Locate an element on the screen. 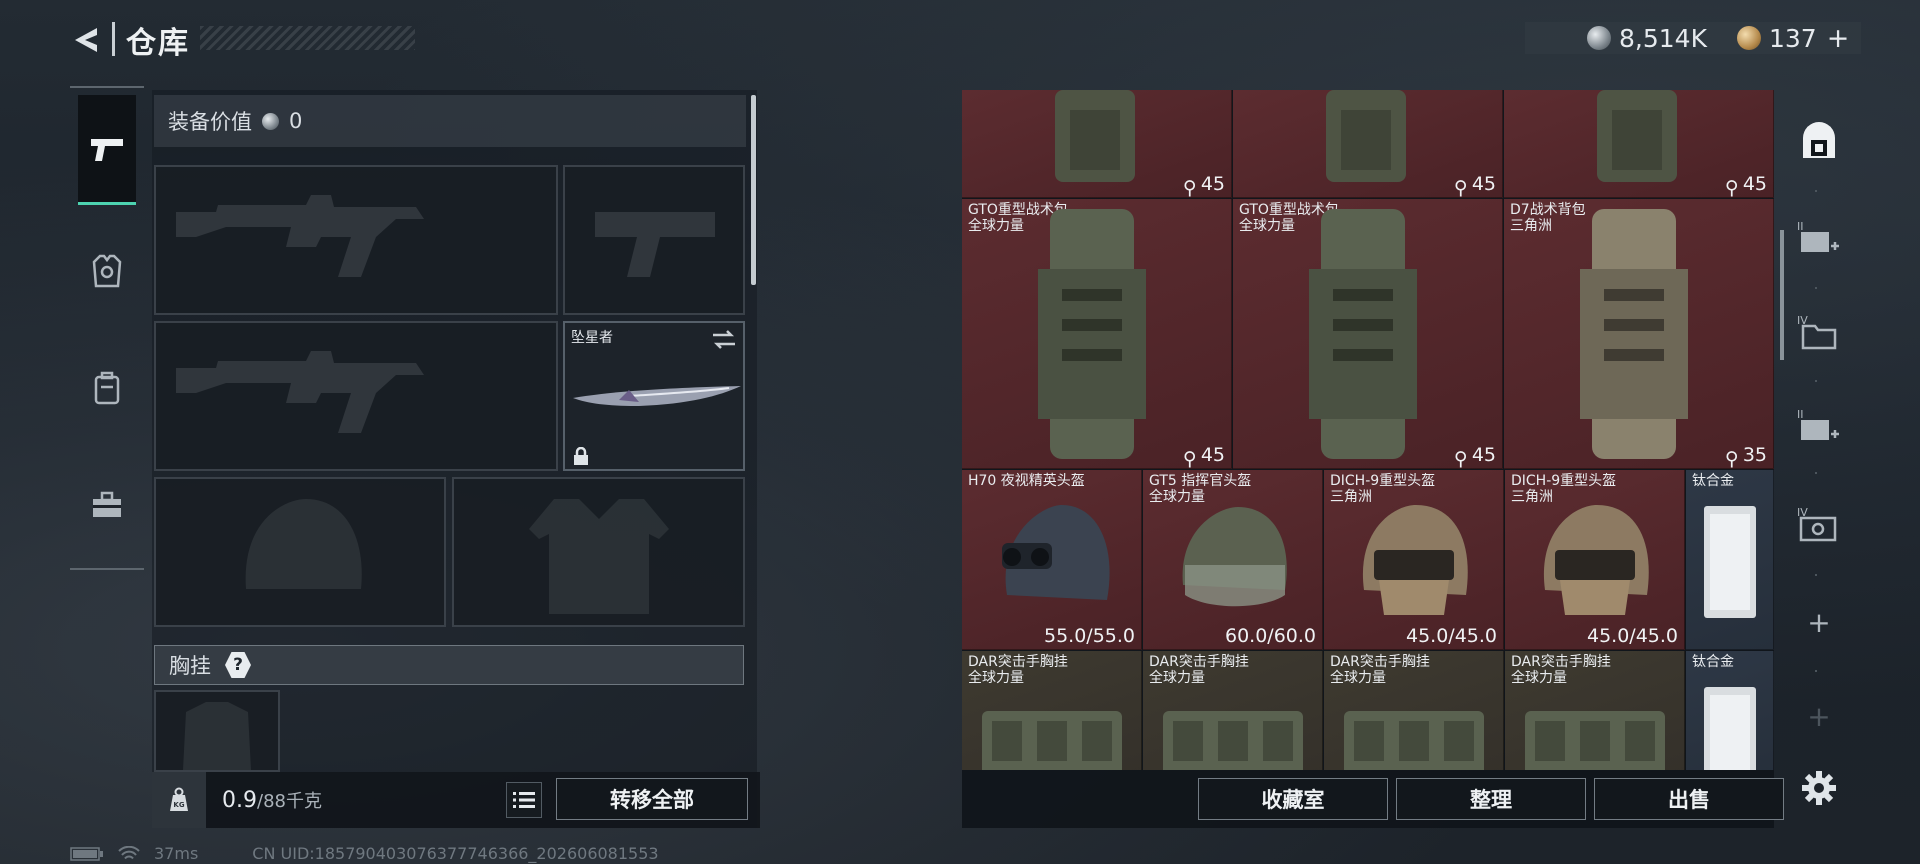 The width and height of the screenshot is (1920, 864). weight-icon-box: KG is located at coordinates (179, 800).